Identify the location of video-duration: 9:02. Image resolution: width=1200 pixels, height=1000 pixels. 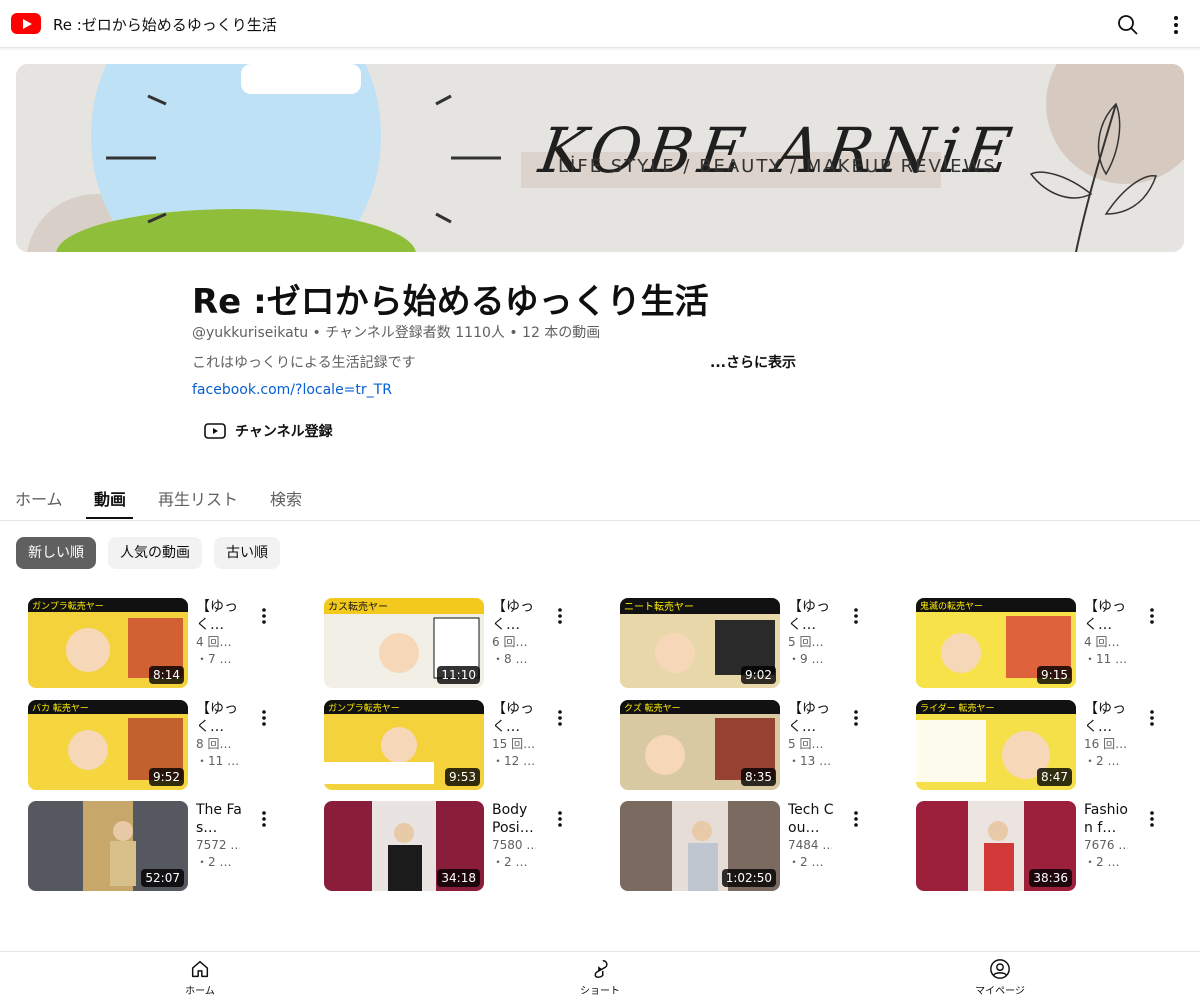
(758, 675).